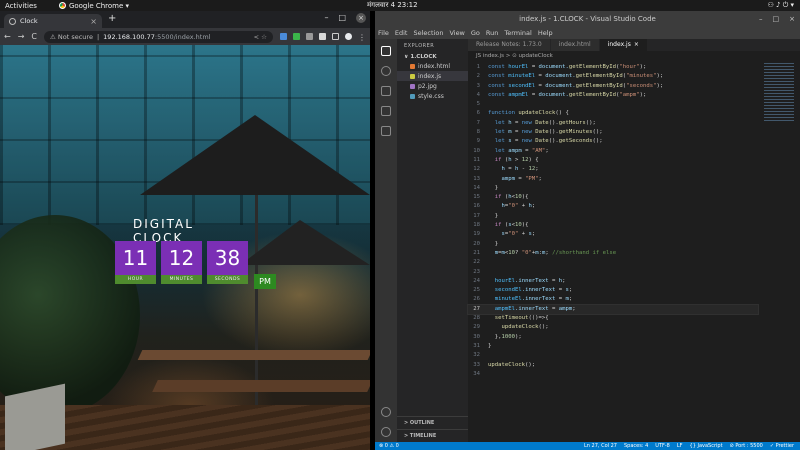 This screenshot has width=800, height=450. I want to click on new-tab-button: +, so click(112, 18).